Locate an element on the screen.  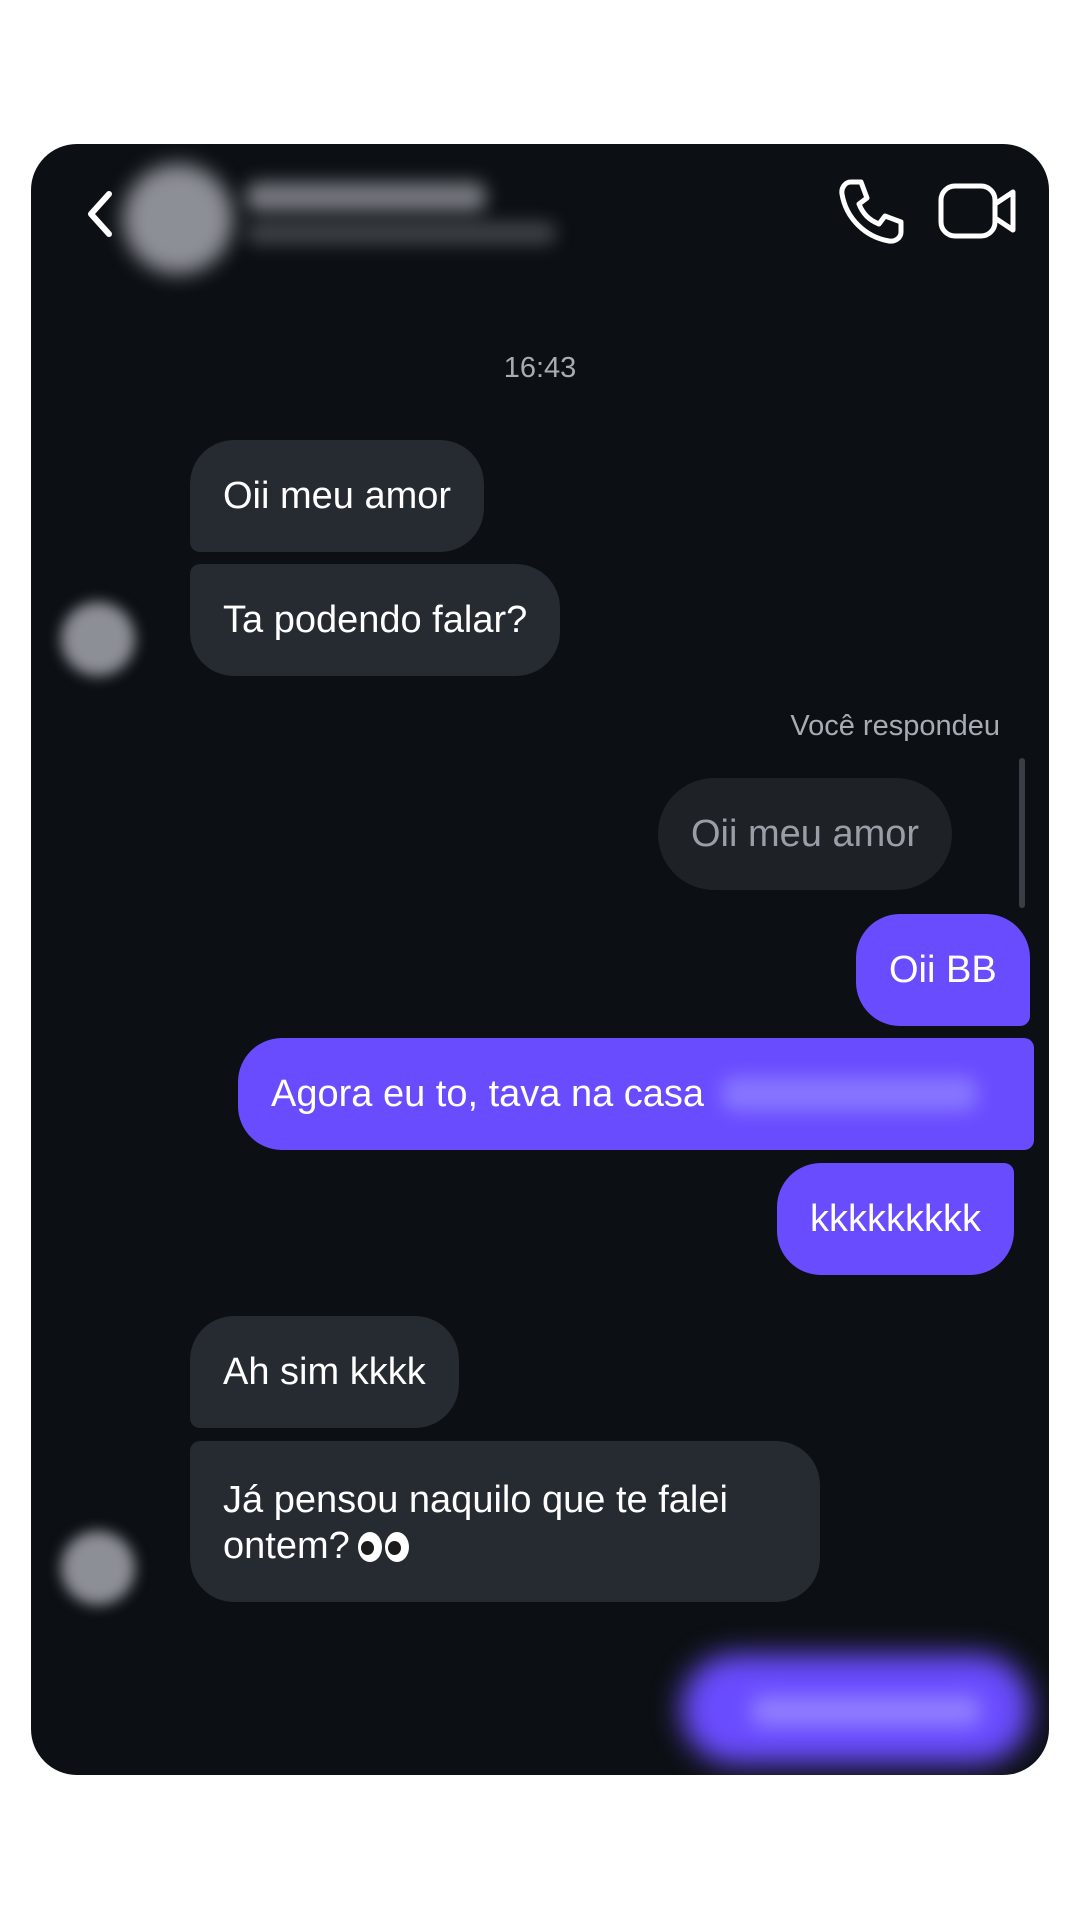
contact-name-redacted is located at coordinates (366, 197).